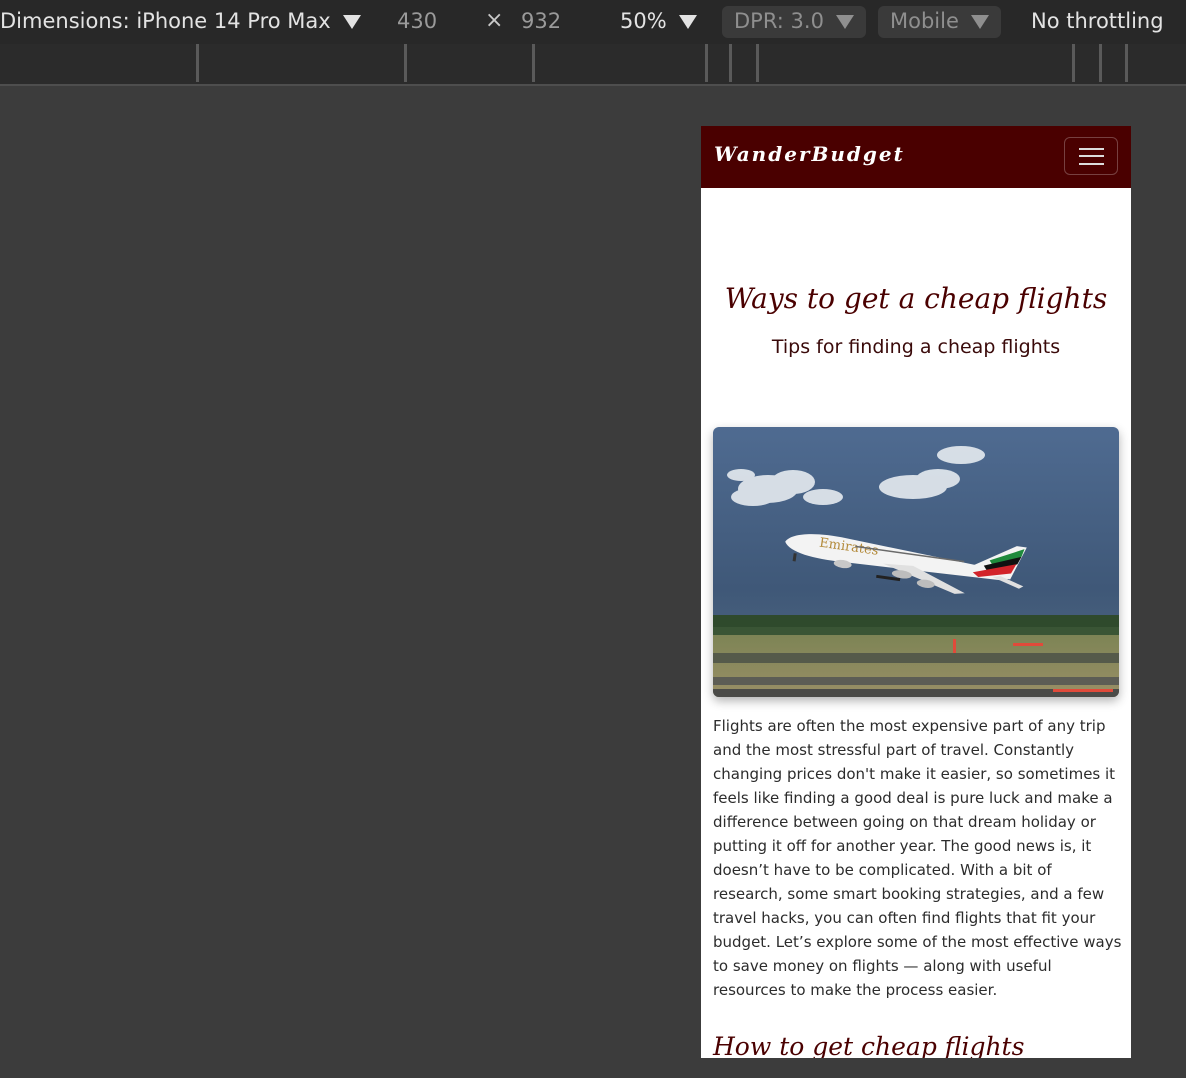  What do you see at coordinates (924, 21) in the screenshot?
I see `device-mode-label: Mobile` at bounding box center [924, 21].